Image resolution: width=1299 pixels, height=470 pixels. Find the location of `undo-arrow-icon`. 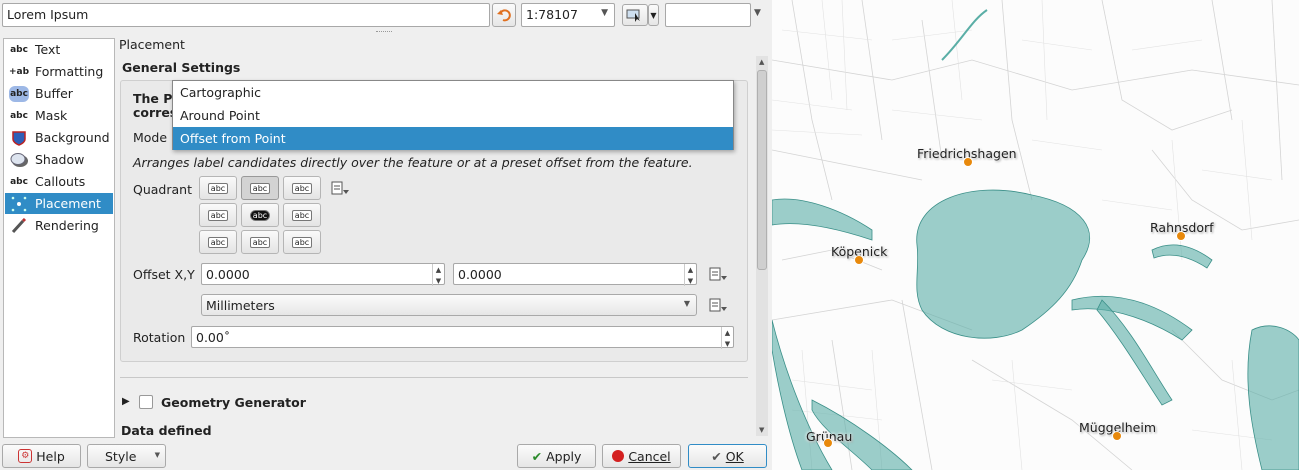

undo-arrow-icon is located at coordinates (504, 15).